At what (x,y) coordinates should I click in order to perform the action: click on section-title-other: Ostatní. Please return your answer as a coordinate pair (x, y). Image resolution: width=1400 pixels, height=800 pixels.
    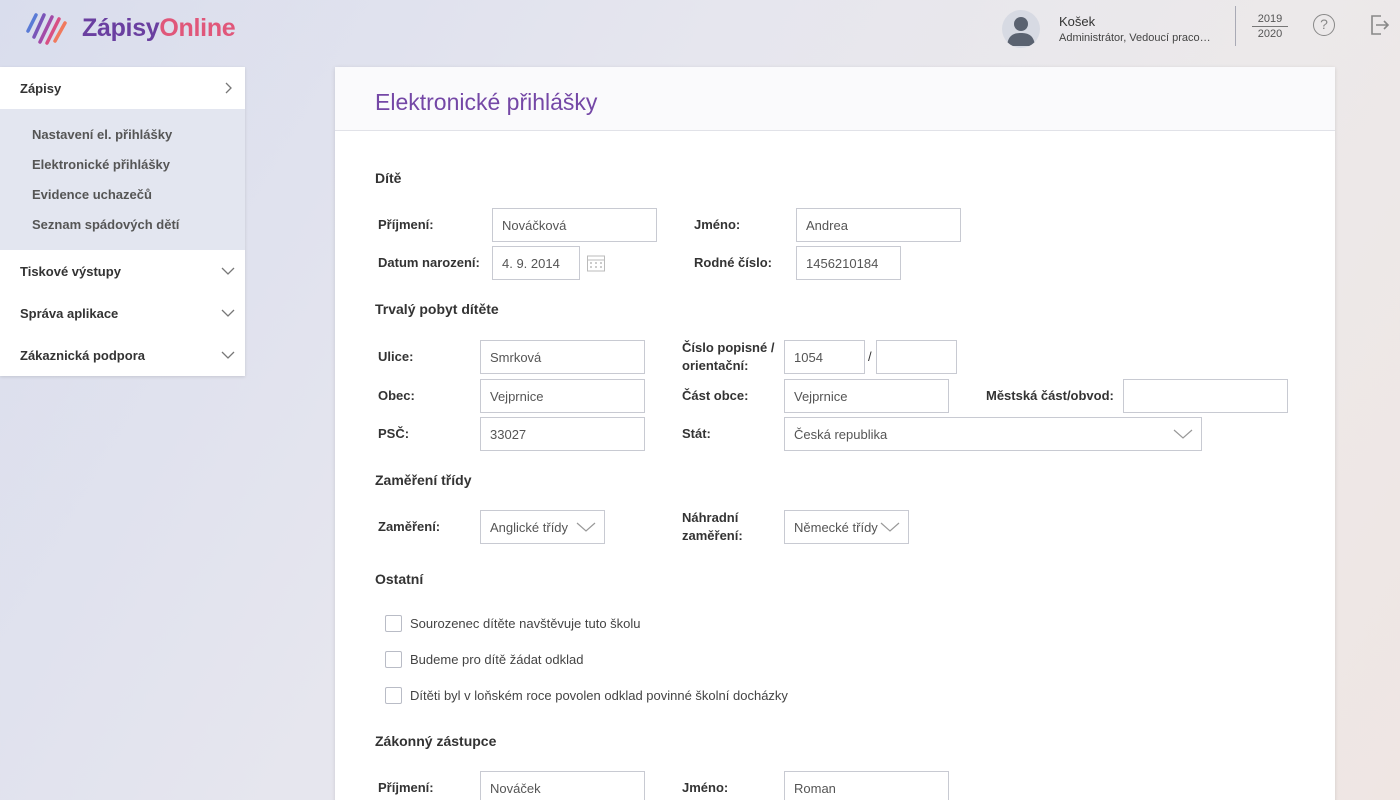
    Looking at the image, I should click on (399, 579).